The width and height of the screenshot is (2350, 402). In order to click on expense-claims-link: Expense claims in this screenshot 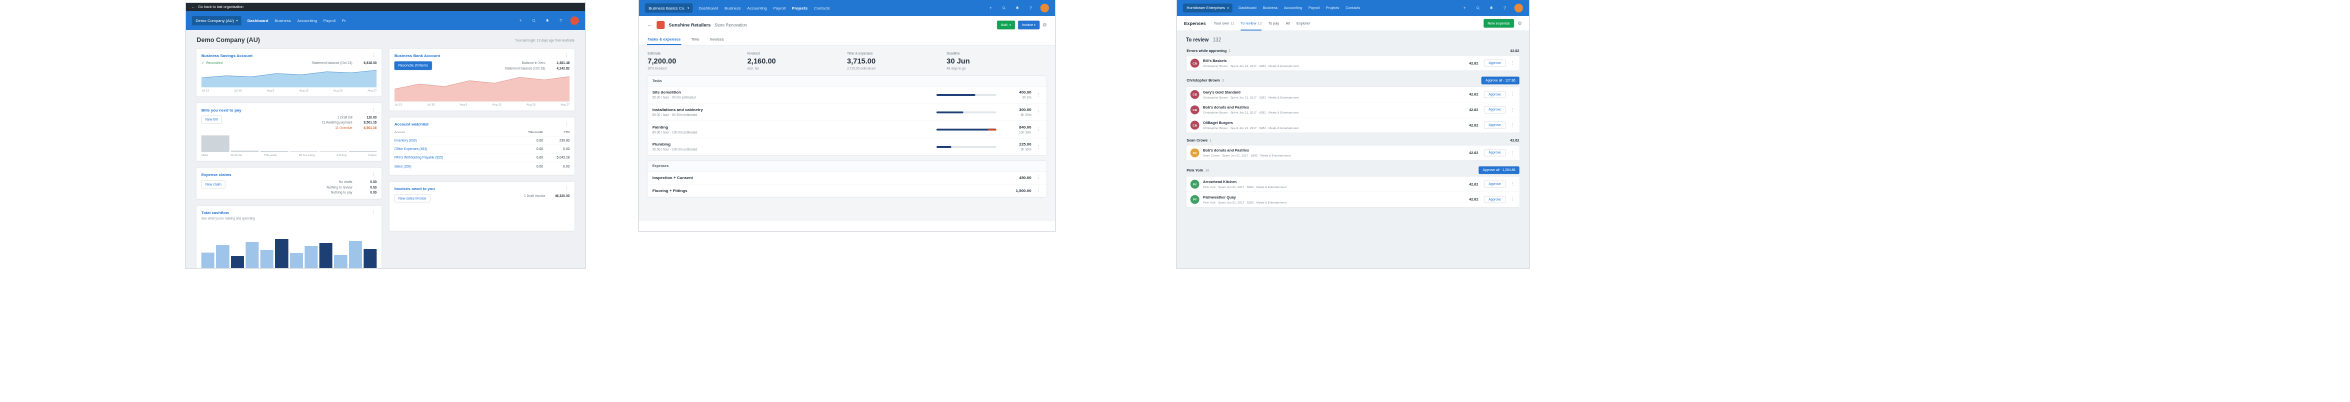, I will do `click(216, 174)`.